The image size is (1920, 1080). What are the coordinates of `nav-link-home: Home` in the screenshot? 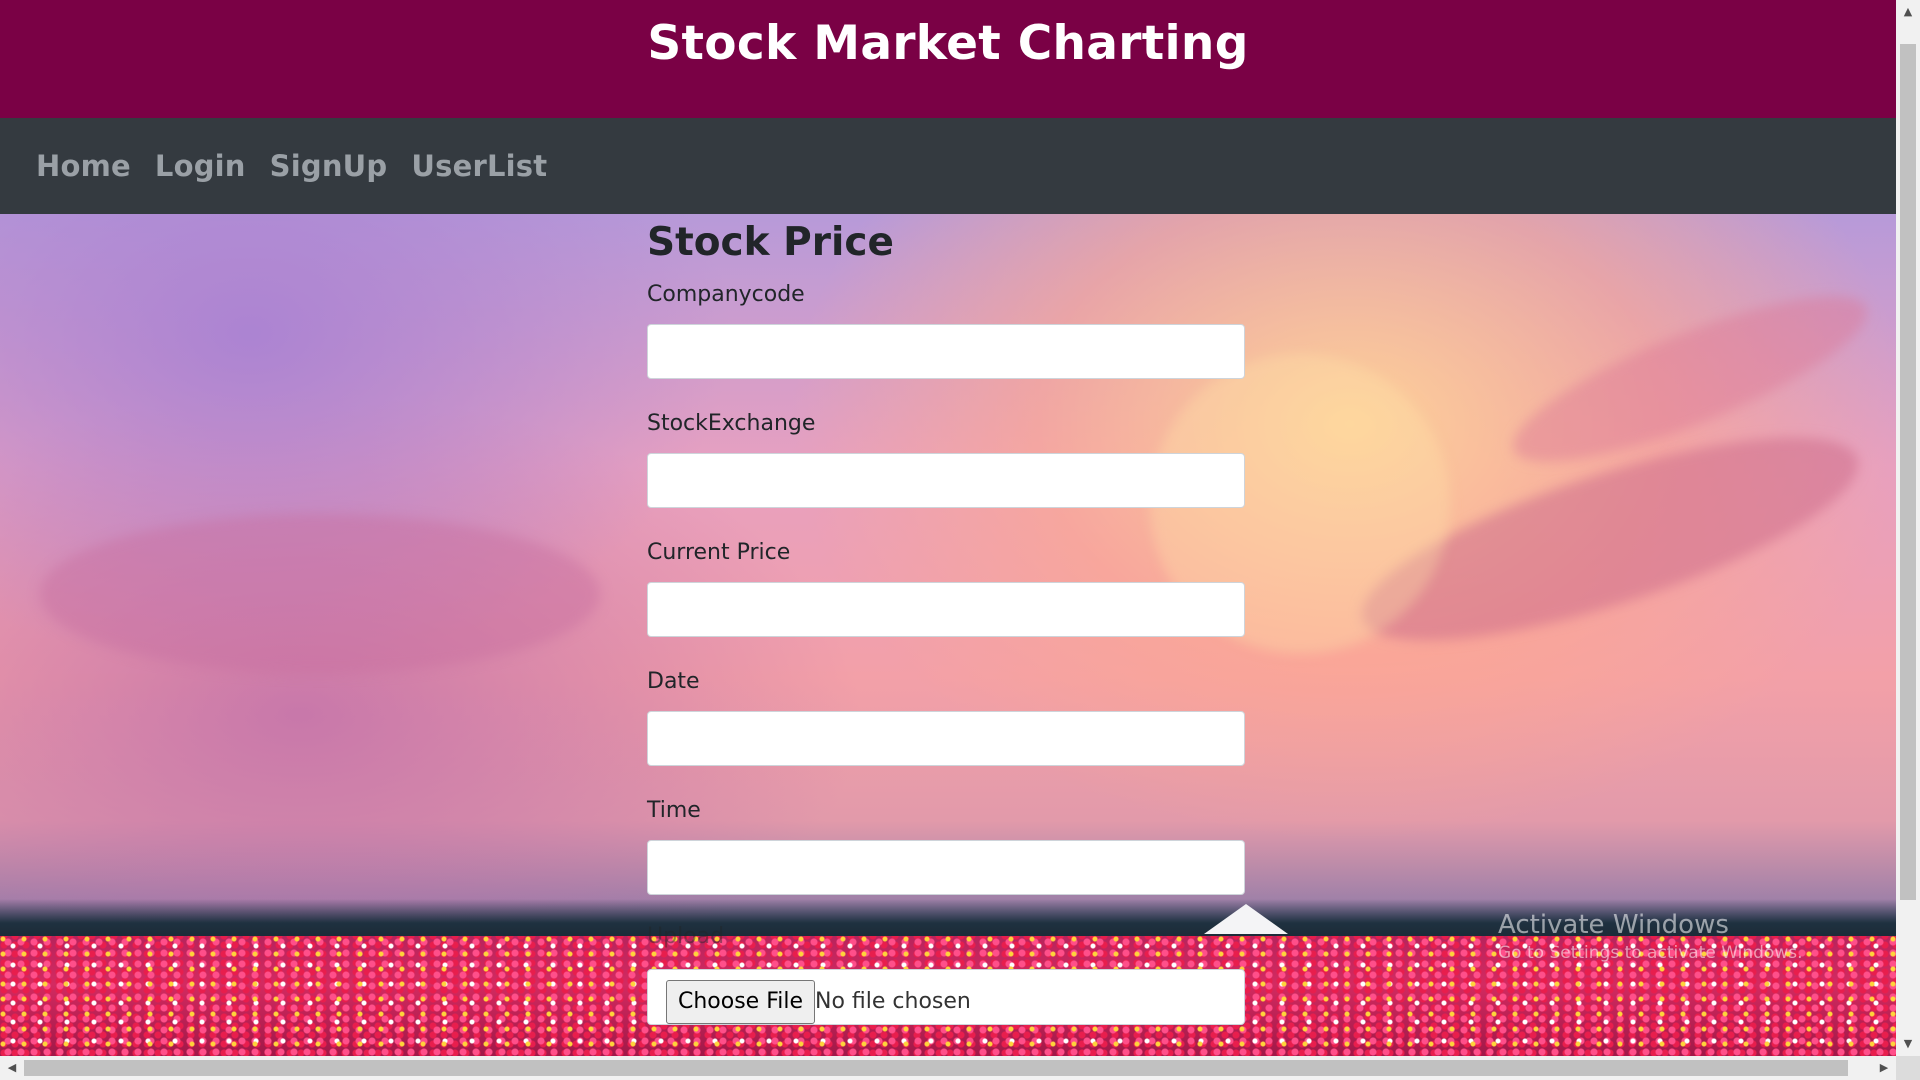 It's located at (83, 166).